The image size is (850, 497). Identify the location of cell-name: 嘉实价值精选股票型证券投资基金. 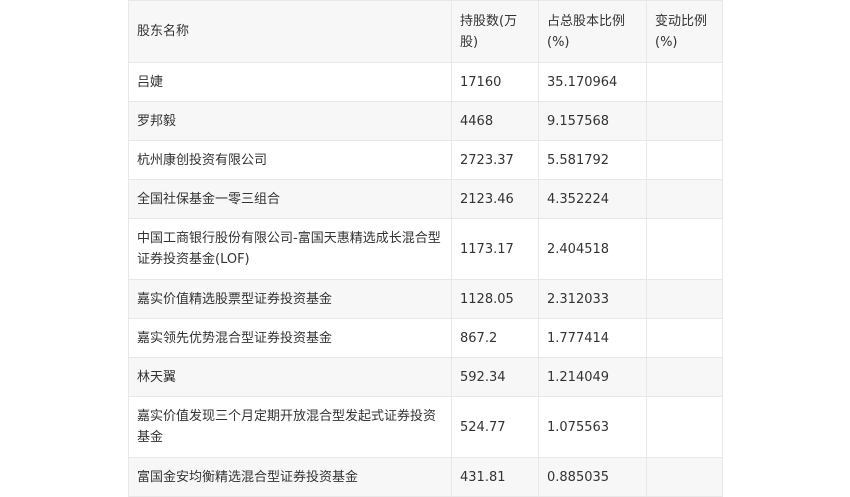
(290, 299).